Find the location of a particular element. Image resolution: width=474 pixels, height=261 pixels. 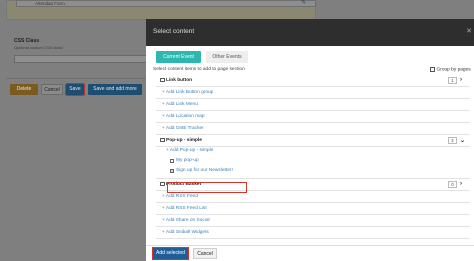

modal-cancel-button: Cancel is located at coordinates (205, 253).